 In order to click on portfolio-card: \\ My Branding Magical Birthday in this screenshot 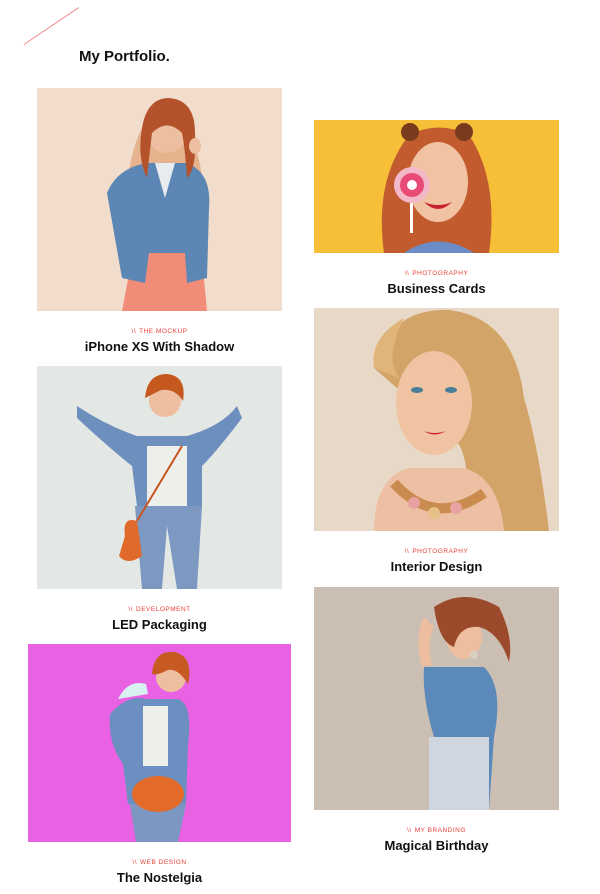, I will do `click(436, 720)`.